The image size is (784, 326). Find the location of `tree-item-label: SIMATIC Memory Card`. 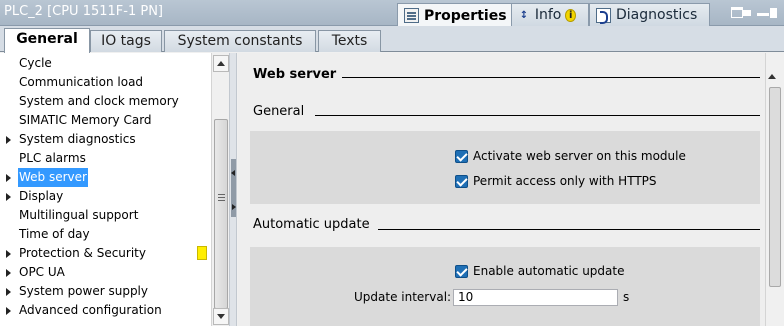

tree-item-label: SIMATIC Memory Card is located at coordinates (85, 120).